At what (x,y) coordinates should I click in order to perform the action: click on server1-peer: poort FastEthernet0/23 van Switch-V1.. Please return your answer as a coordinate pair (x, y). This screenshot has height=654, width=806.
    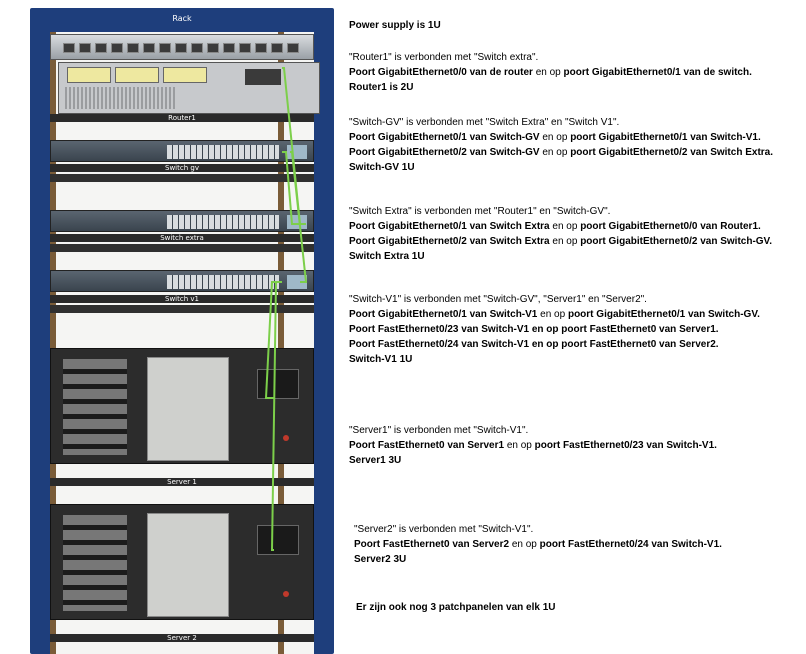
    Looking at the image, I should click on (625, 445).